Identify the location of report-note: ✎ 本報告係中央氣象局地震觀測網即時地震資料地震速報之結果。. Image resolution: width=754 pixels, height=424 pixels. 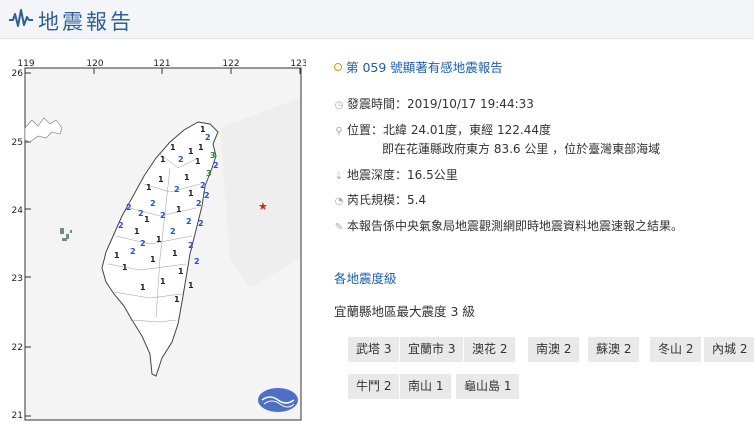
(508, 227).